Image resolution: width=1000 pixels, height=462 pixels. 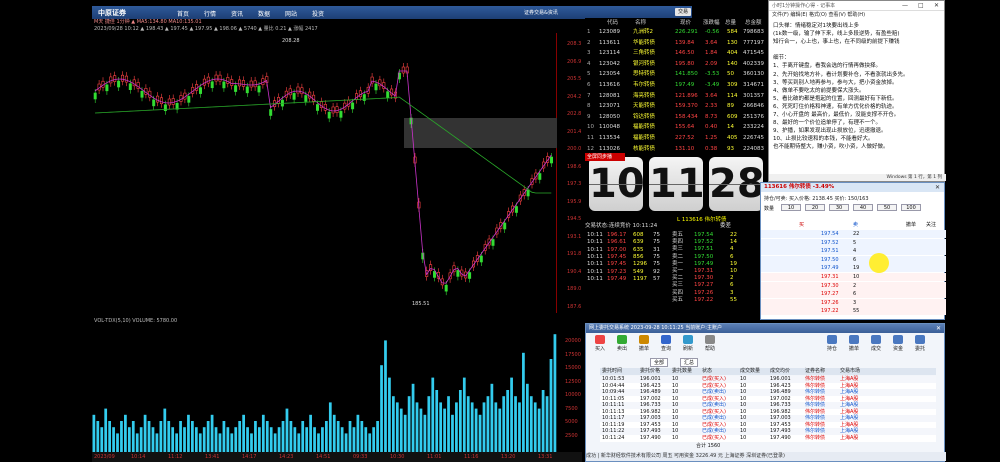 What do you see at coordinates (853, 277) in the screenshot?
I see `dom-row: 197.31 10` at bounding box center [853, 277].